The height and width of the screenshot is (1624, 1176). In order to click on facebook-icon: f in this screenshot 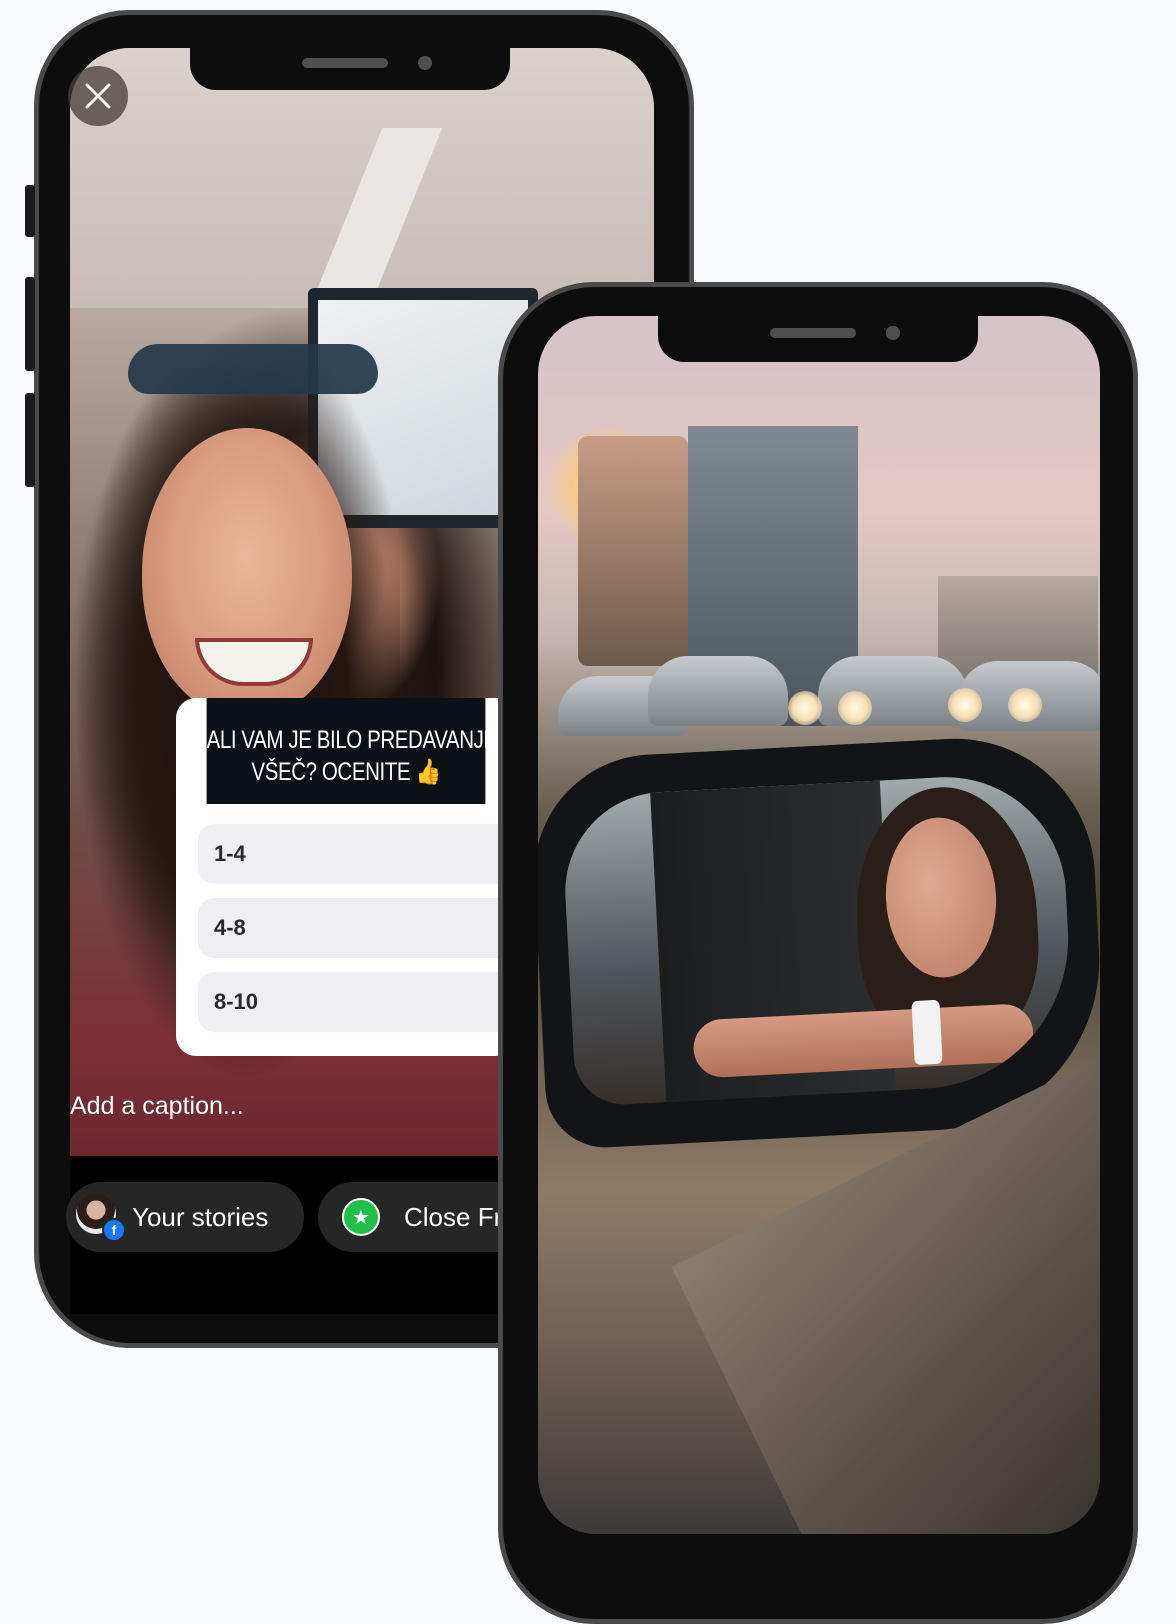, I will do `click(114, 1230)`.